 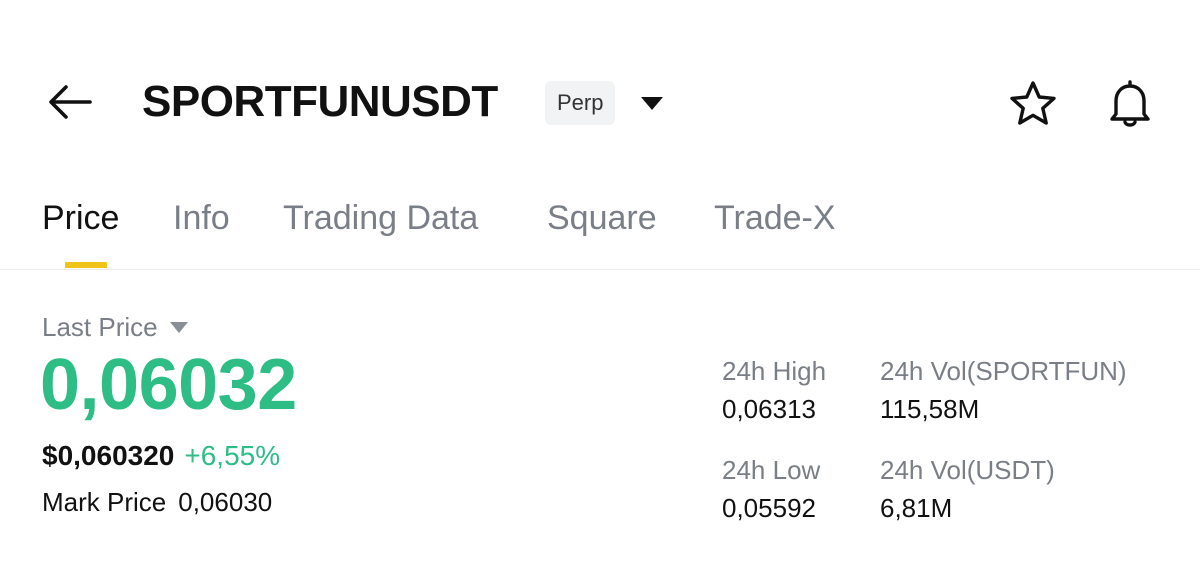 I want to click on stat-label: 24h Low, so click(x=771, y=470).